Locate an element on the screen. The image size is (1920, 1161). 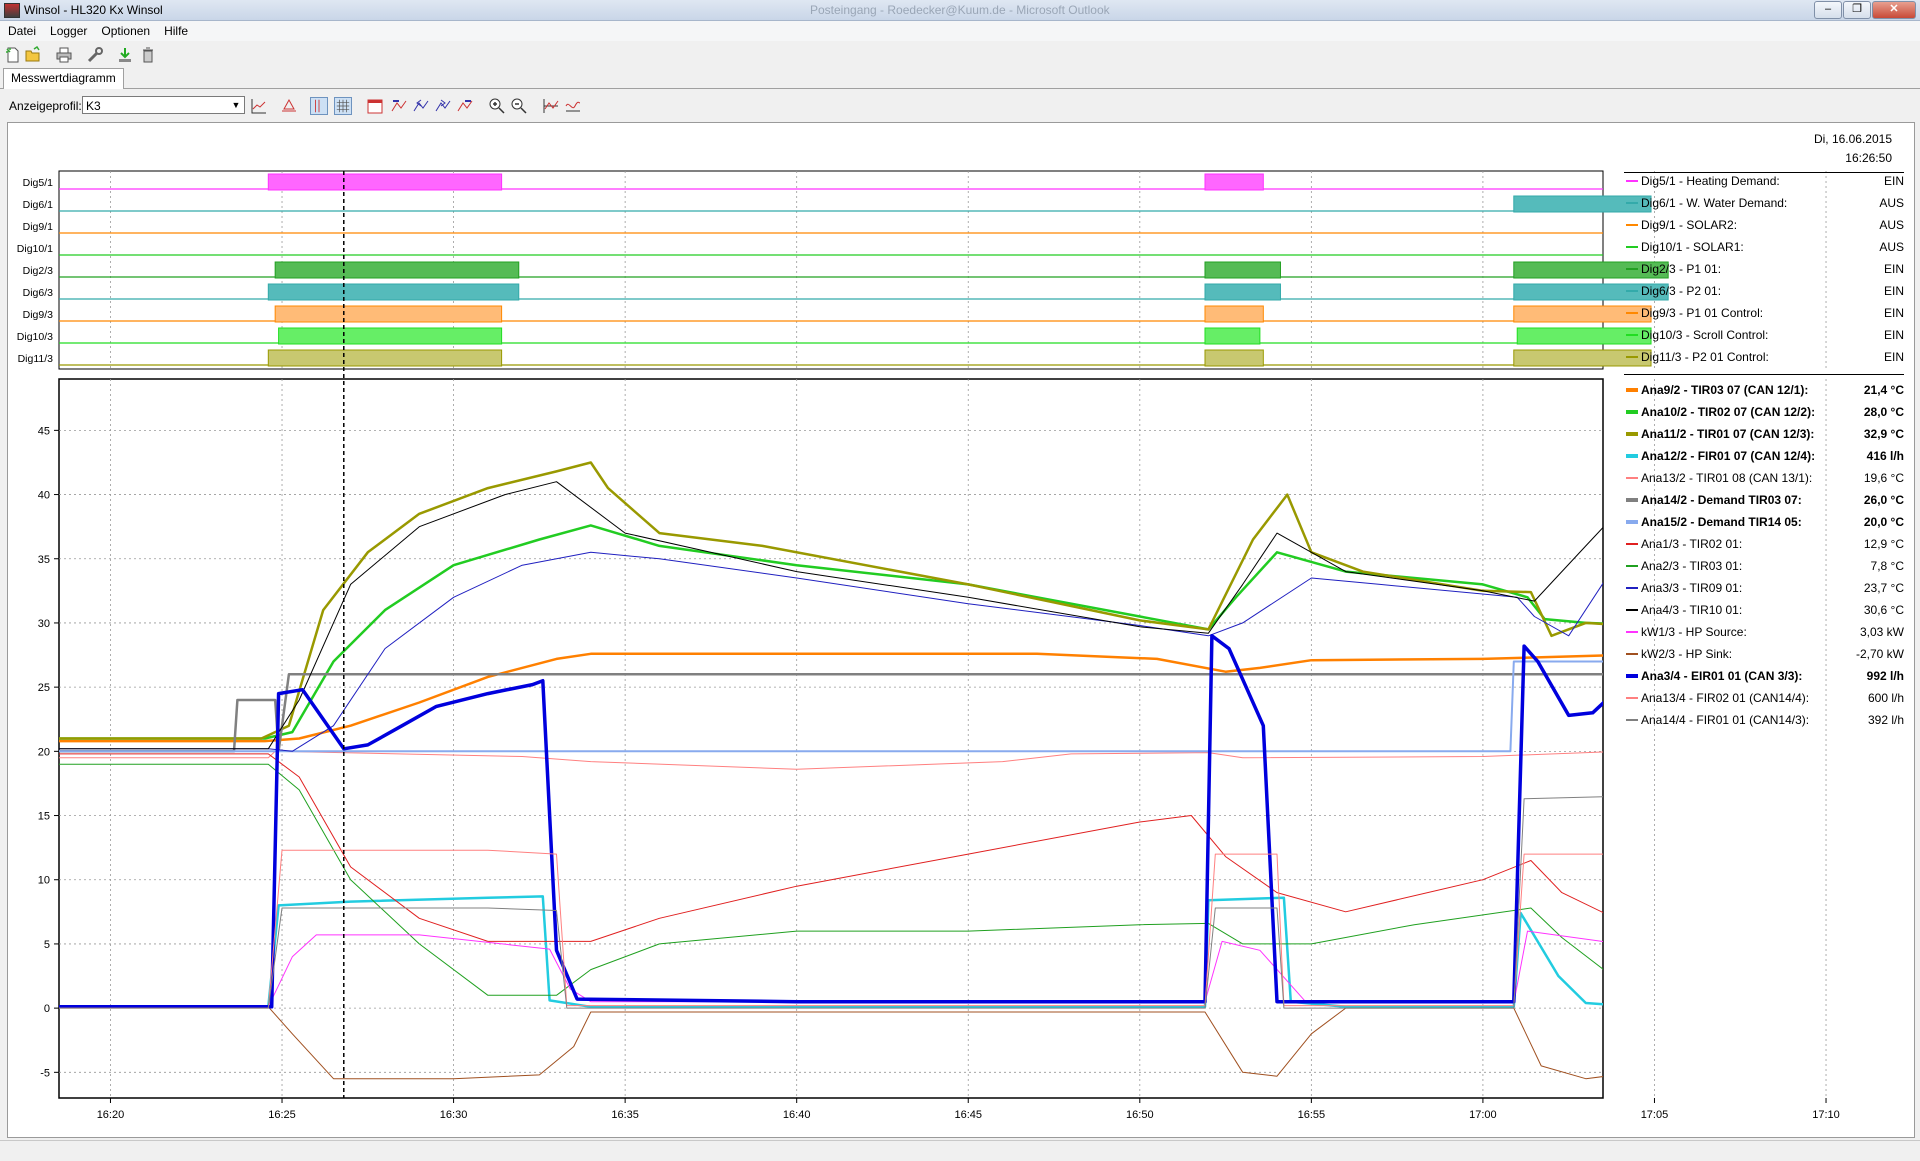
x-tick-label: 17:10 is located at coordinates (1826, 1115).